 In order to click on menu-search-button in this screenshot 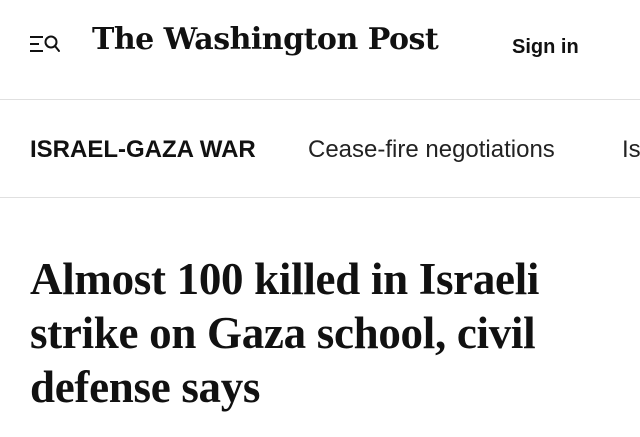, I will do `click(47, 46)`.